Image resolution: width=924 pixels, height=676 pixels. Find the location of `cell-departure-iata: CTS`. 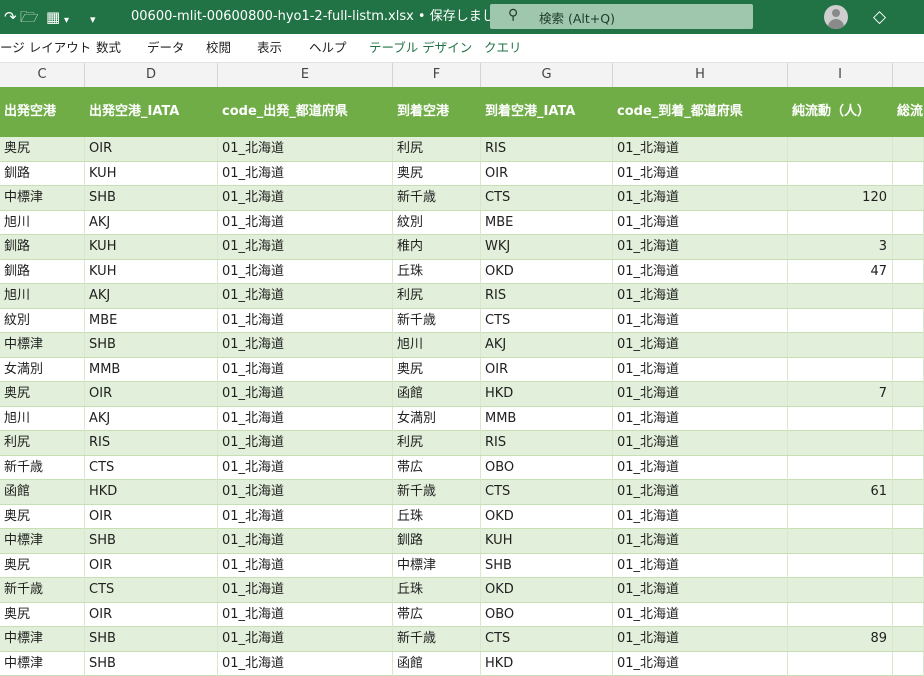

cell-departure-iata: CTS is located at coordinates (151, 468).